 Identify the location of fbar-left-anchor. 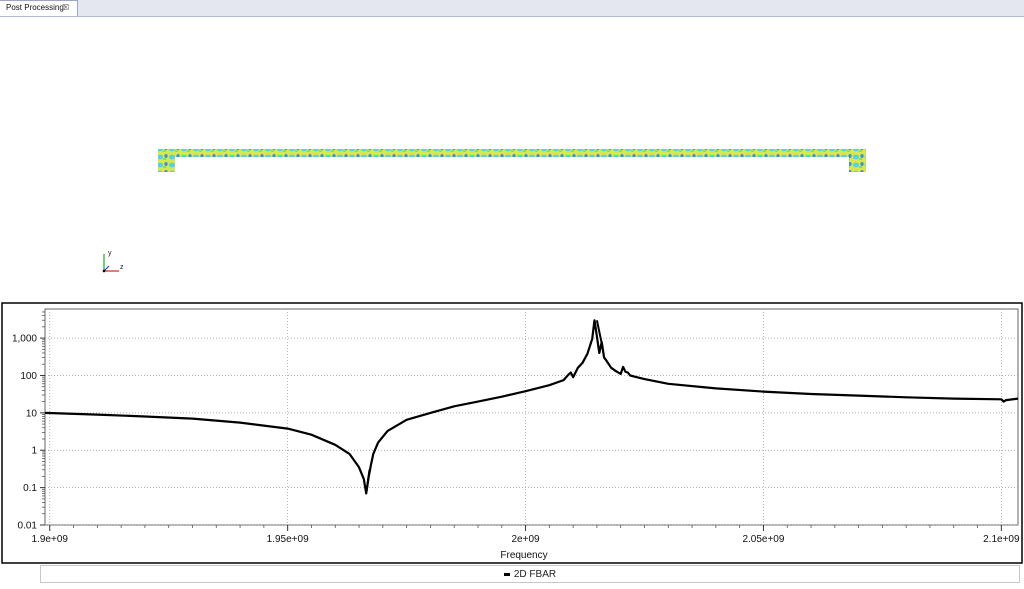
(166, 160).